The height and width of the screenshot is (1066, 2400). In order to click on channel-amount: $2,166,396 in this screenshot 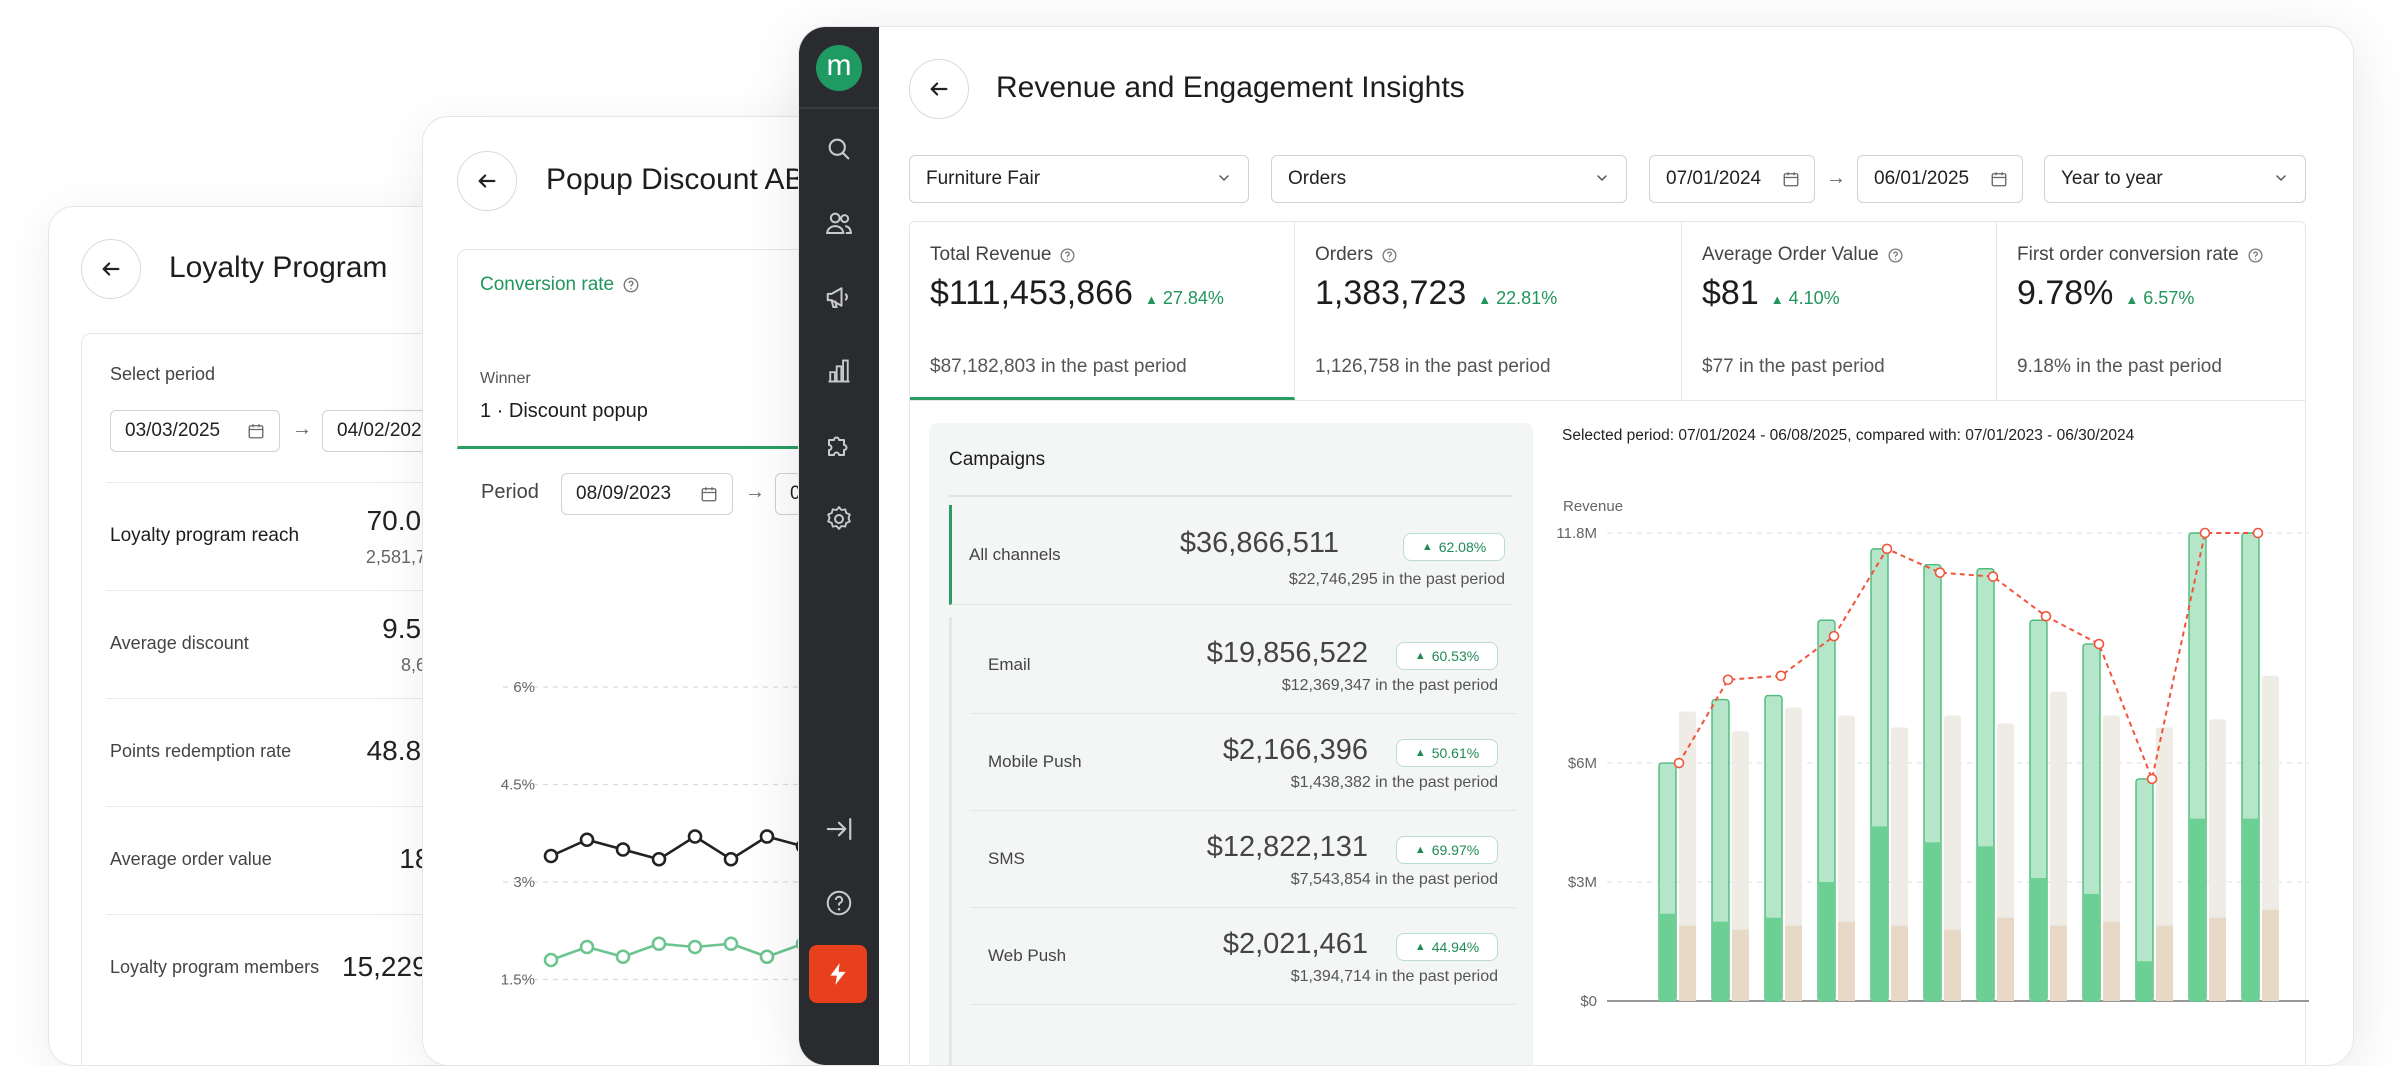, I will do `click(1295, 750)`.